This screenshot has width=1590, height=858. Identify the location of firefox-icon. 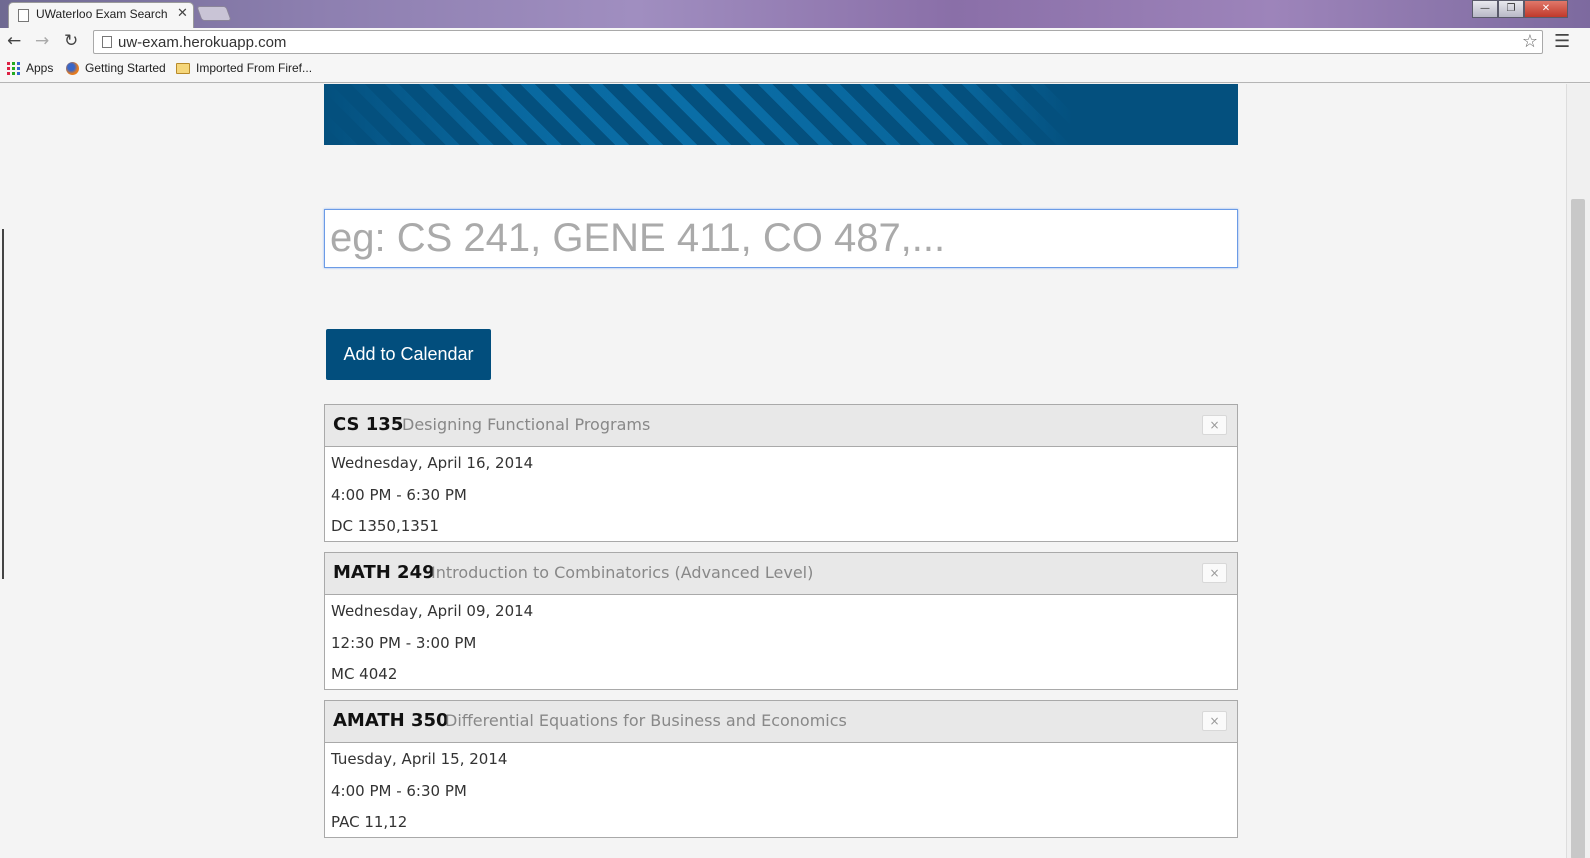
(72, 68).